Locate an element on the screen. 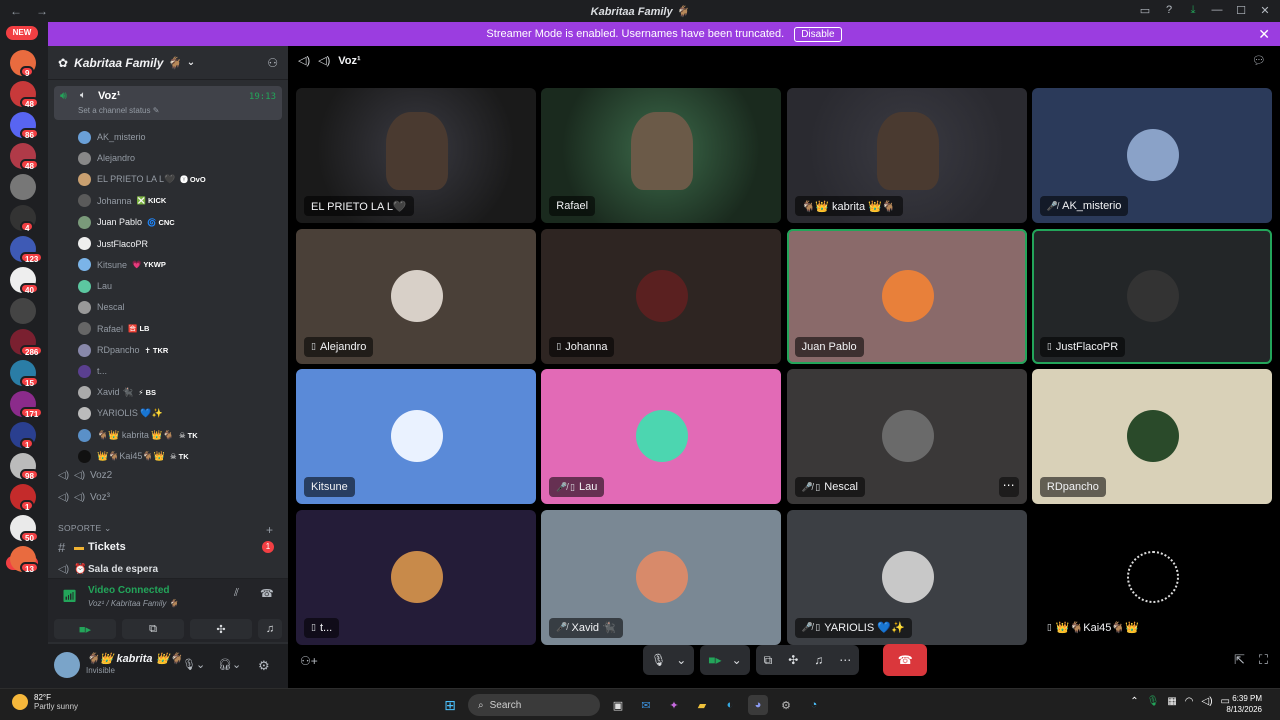 The image size is (1280, 720). voice-user: RDpancho ✝ TKR is located at coordinates (180, 350).